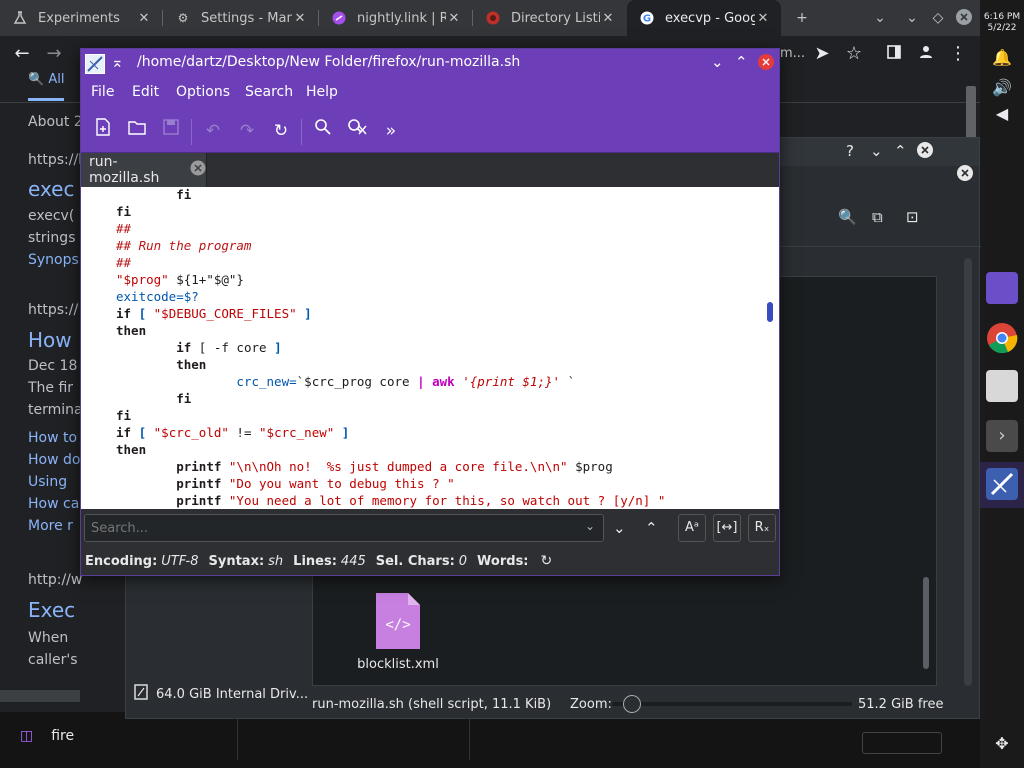 The height and width of the screenshot is (768, 1024). What do you see at coordinates (850, 151) in the screenshot?
I see `help-icon: ?` at bounding box center [850, 151].